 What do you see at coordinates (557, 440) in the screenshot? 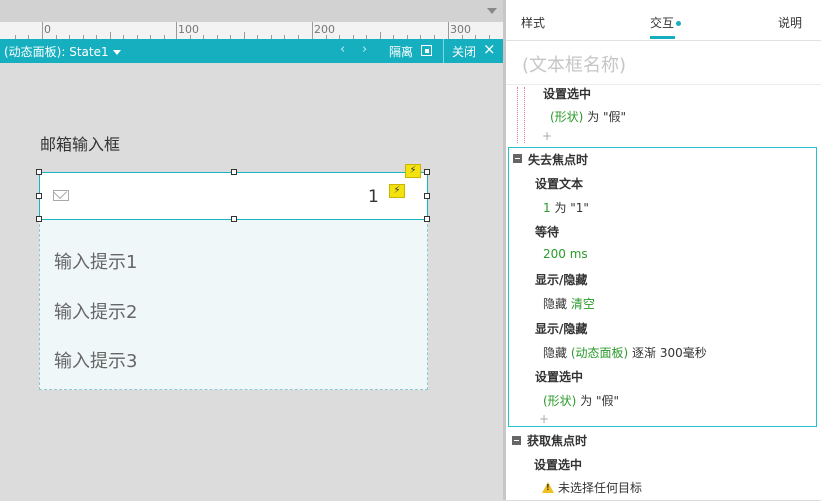
I see `event-title: 获取焦点时` at bounding box center [557, 440].